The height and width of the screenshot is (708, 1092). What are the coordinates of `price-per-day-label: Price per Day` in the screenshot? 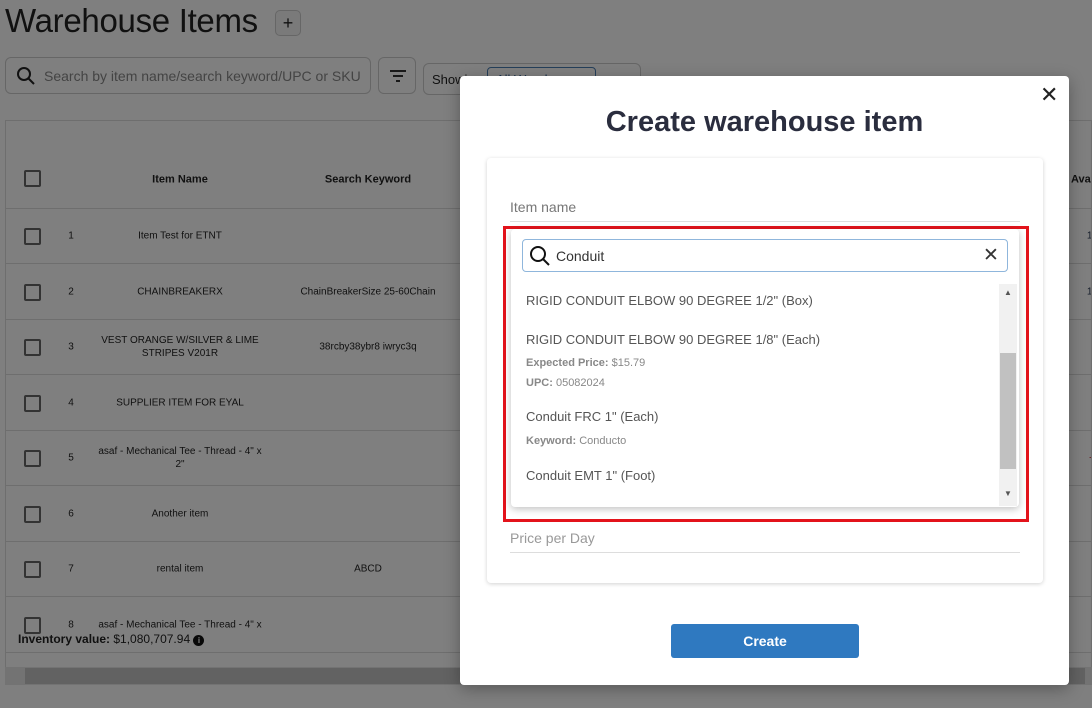 It's located at (552, 538).